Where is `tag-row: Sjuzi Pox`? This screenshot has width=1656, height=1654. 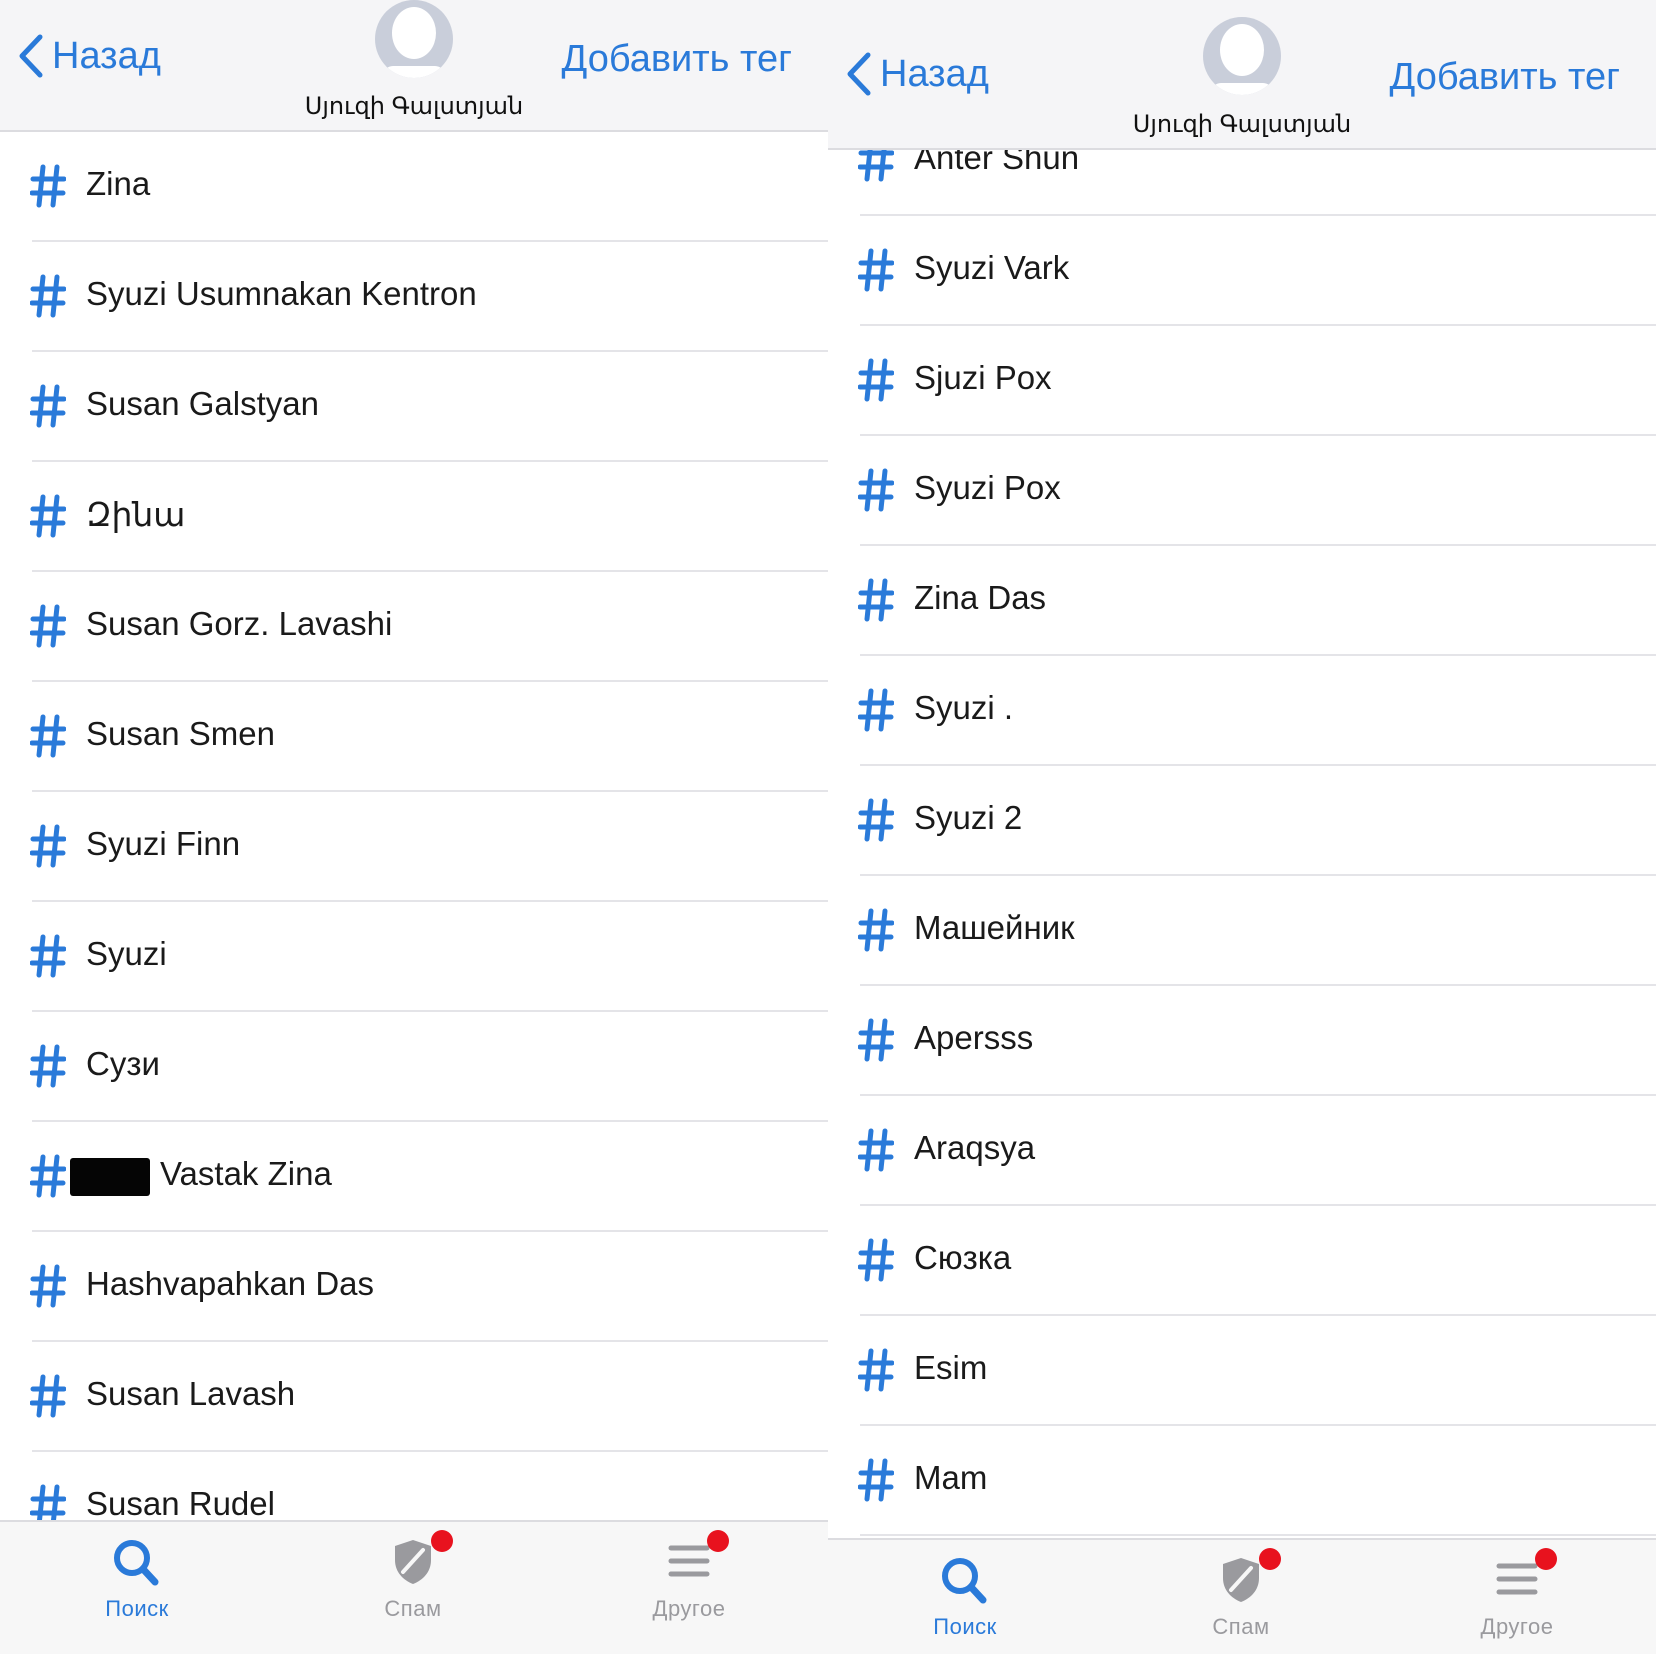 tag-row: Sjuzi Pox is located at coordinates (1242, 381).